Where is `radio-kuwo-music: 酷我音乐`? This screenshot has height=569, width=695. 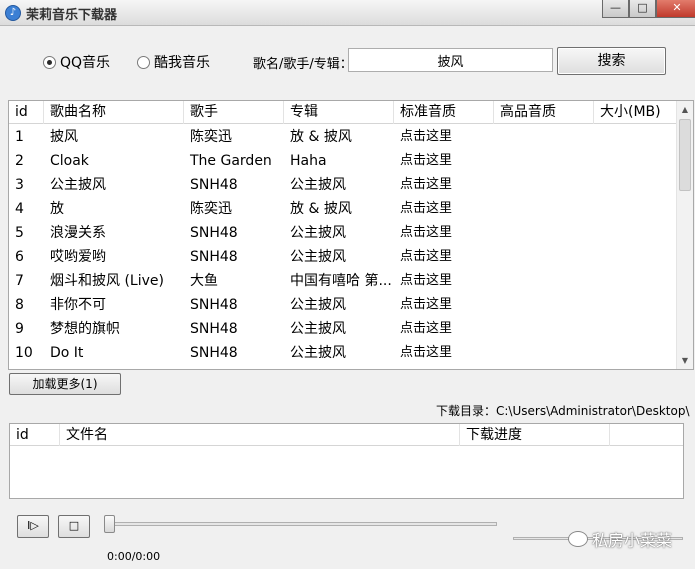
radio-kuwo-music: 酷我音乐 is located at coordinates (173, 62).